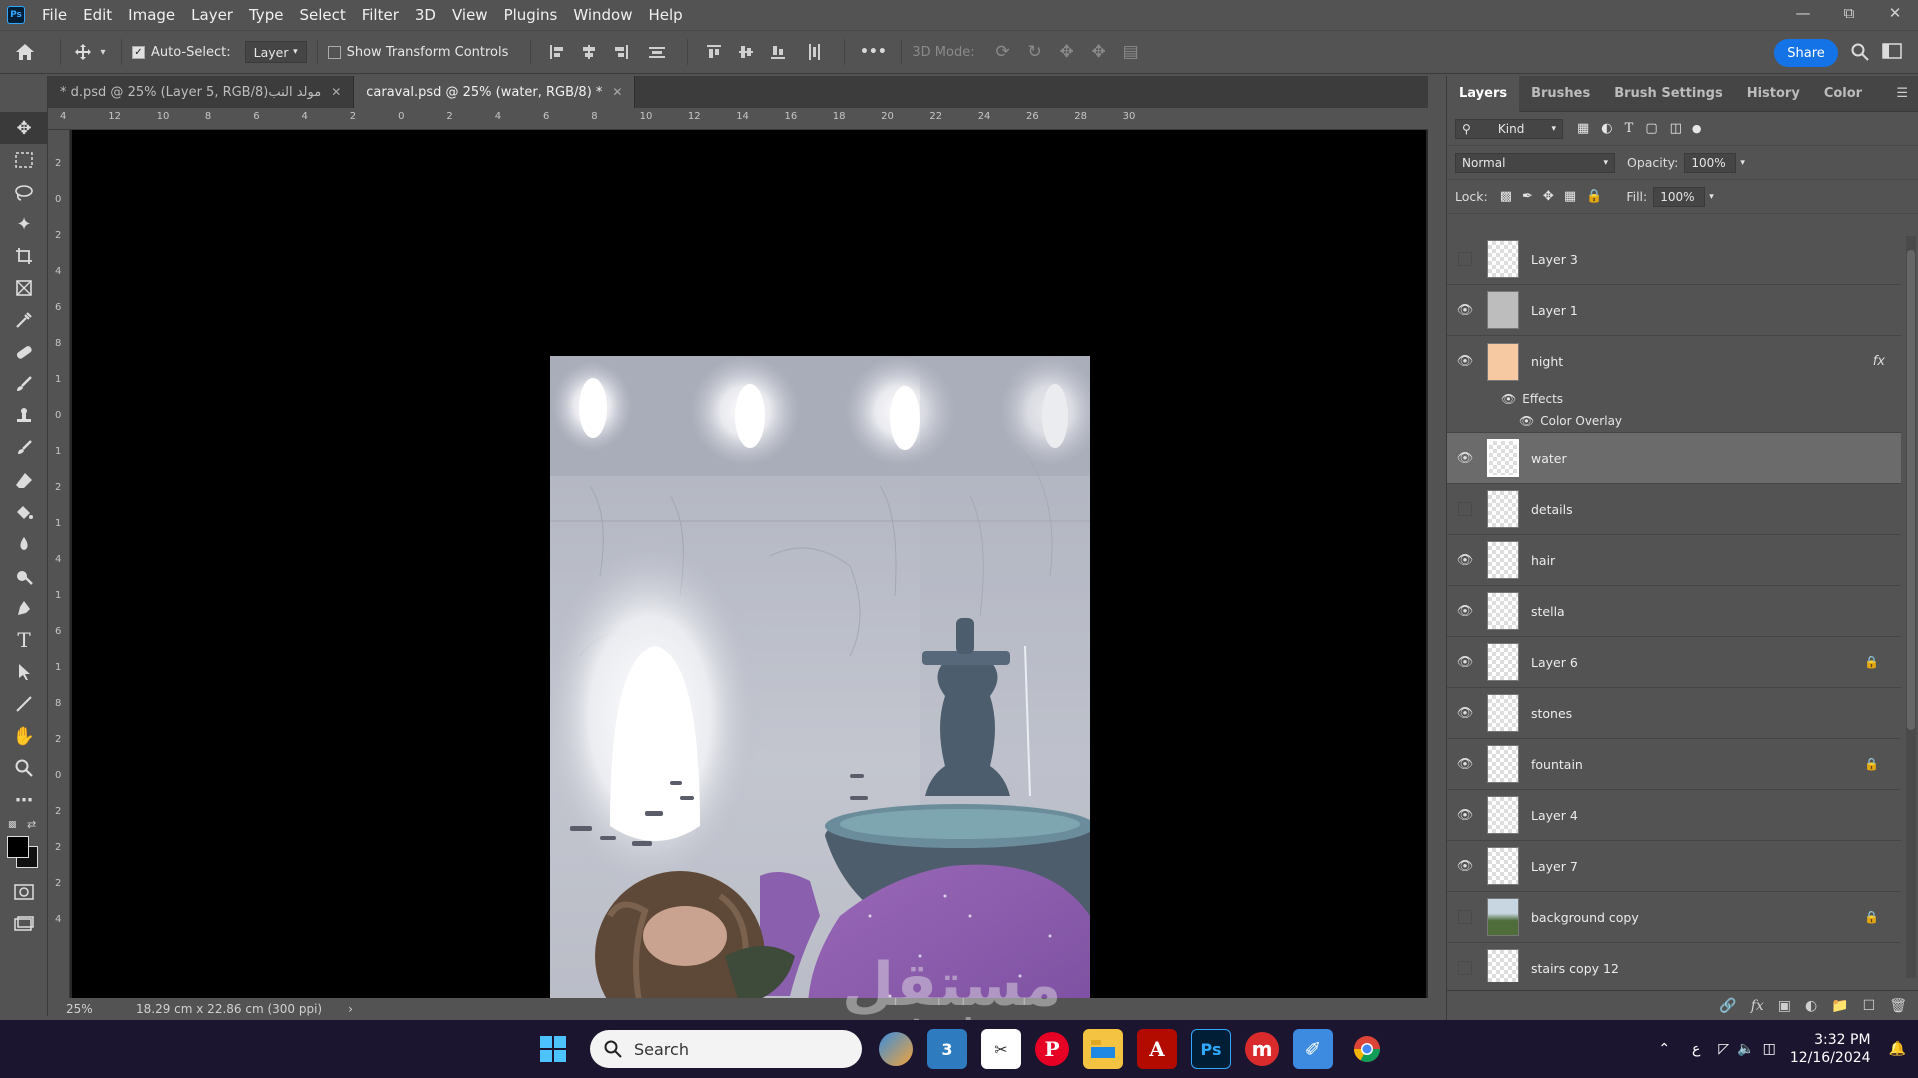  What do you see at coordinates (947, 1049) in the screenshot?
I see `calendar-app-icon: 3` at bounding box center [947, 1049].